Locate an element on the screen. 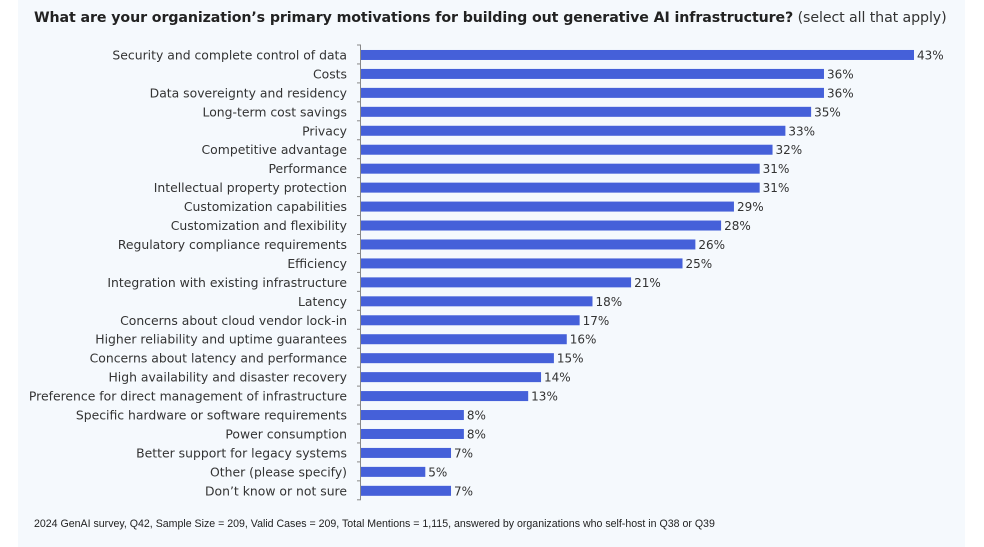 Image resolution: width=984 pixels, height=547 pixels. value-label: 16% is located at coordinates (583, 340).